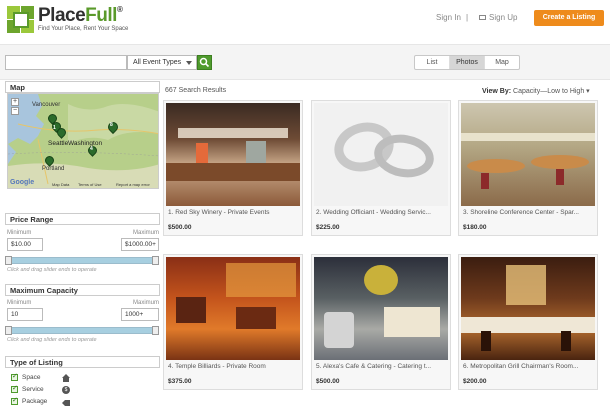 The height and width of the screenshot is (411, 610). What do you see at coordinates (549, 91) in the screenshot?
I see `sort-value: Capacity—Low to High` at bounding box center [549, 91].